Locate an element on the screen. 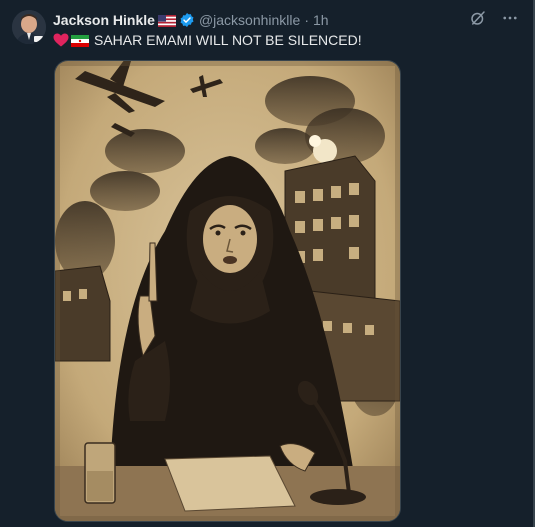 The width and height of the screenshot is (535, 527). tweet-header: Jackson Hinkle @jacksonhinklle · 1h is located at coordinates (191, 20).